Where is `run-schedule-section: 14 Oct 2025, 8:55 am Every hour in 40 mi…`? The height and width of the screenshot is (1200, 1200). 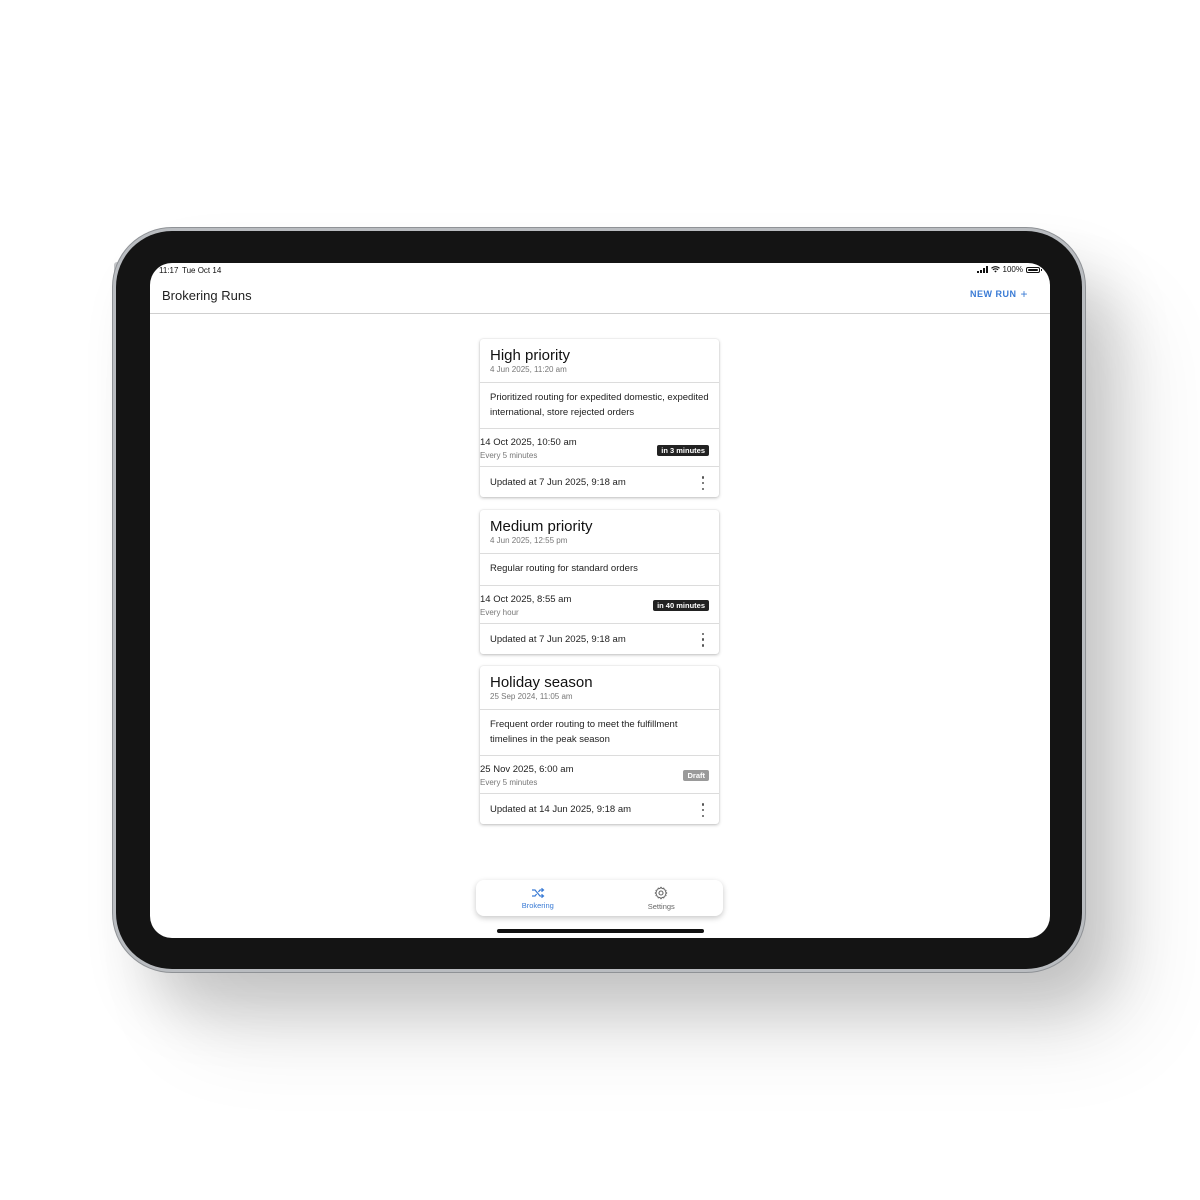 run-schedule-section: 14 Oct 2025, 8:55 am Every hour in 40 mi… is located at coordinates (599, 605).